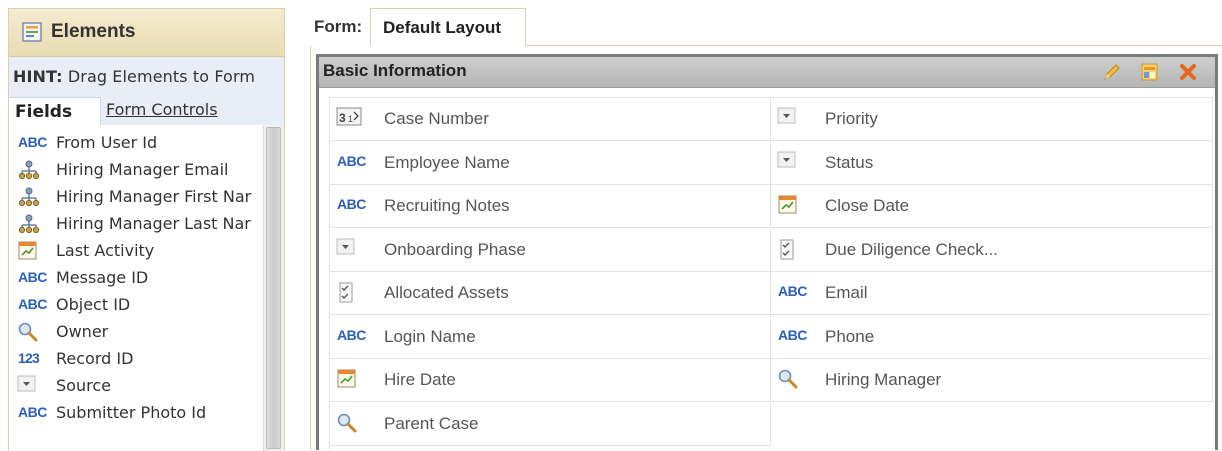 This screenshot has height=451, width=1222. I want to click on number-icon: 123, so click(31, 359).